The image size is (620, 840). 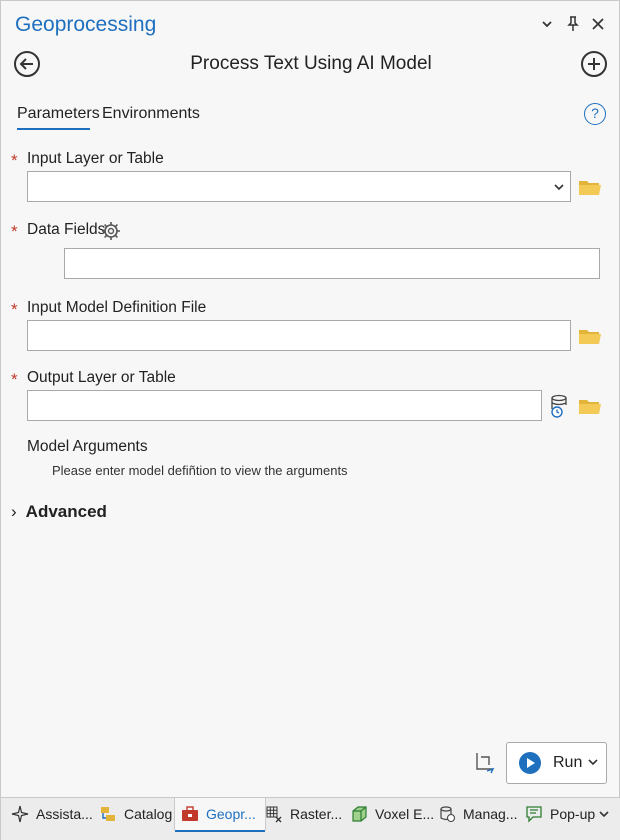 I want to click on close-button, so click(x=598, y=24).